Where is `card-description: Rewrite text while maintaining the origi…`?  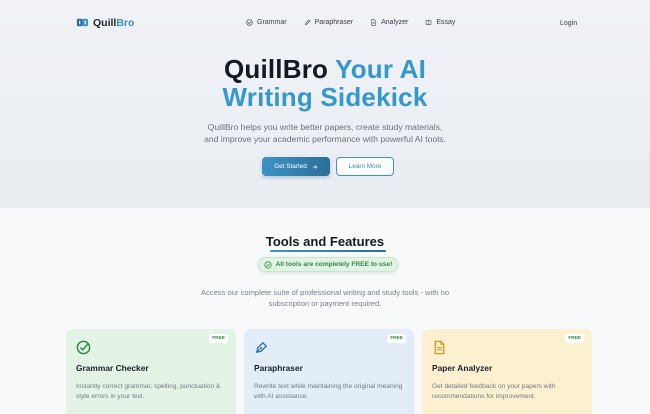
card-description: Rewrite text while maintaining the origi… is located at coordinates (328, 391).